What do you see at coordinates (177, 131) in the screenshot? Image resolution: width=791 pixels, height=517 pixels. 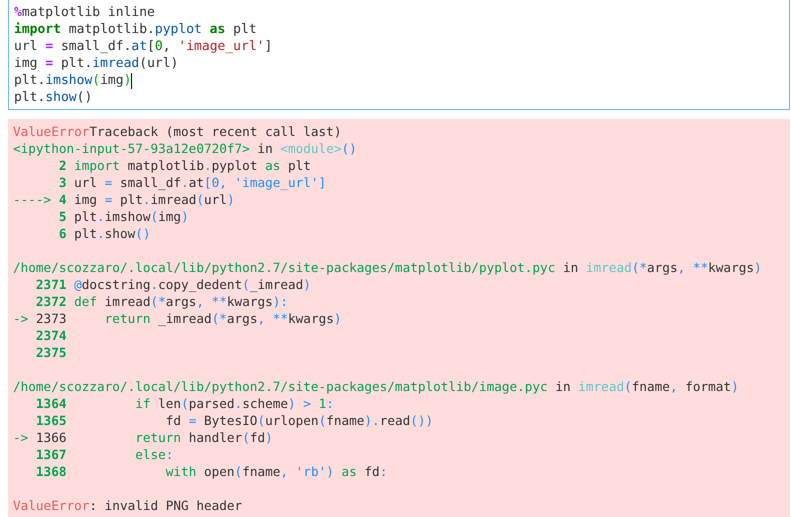 I see `traceback-line: ValueErrorTraceback (most recent call last)` at bounding box center [177, 131].